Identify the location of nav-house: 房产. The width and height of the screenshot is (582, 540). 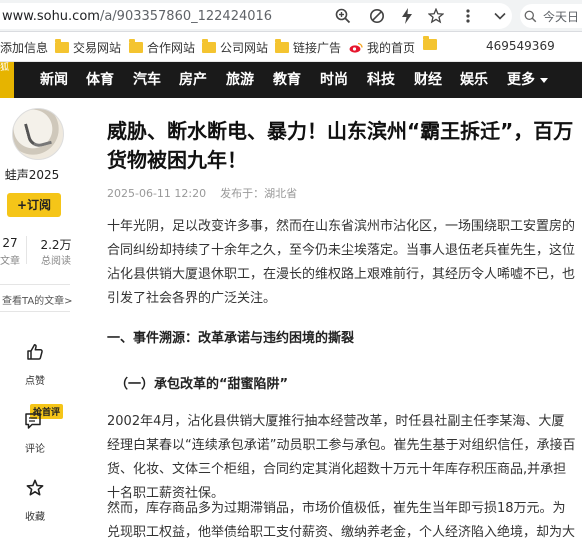
(193, 80).